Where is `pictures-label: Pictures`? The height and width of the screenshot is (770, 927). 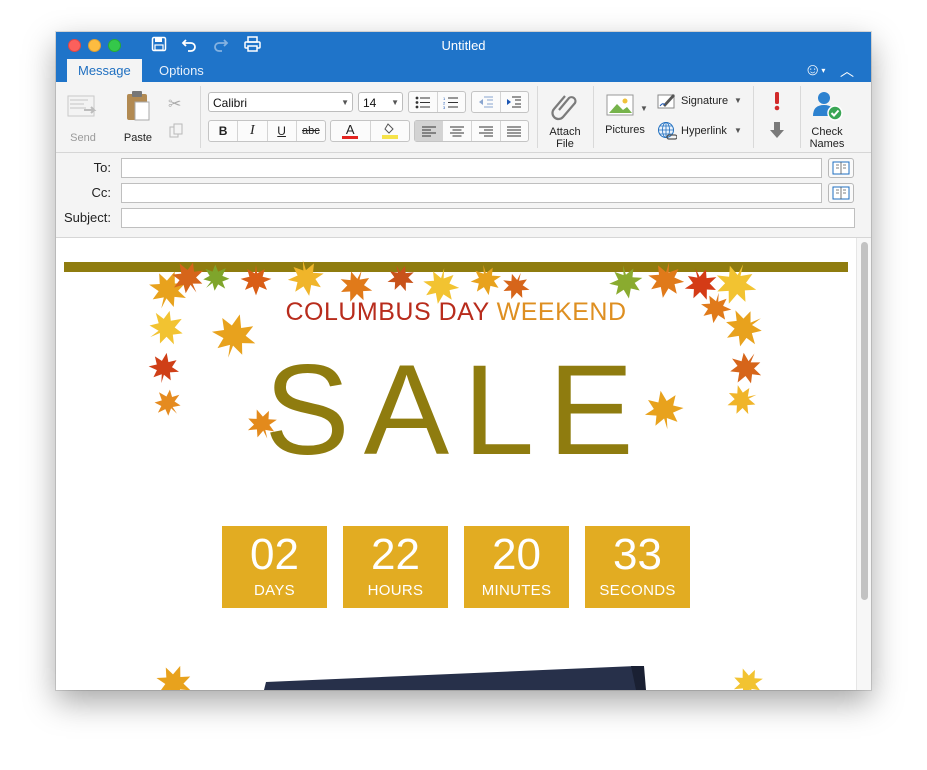
pictures-label: Pictures is located at coordinates (625, 130).